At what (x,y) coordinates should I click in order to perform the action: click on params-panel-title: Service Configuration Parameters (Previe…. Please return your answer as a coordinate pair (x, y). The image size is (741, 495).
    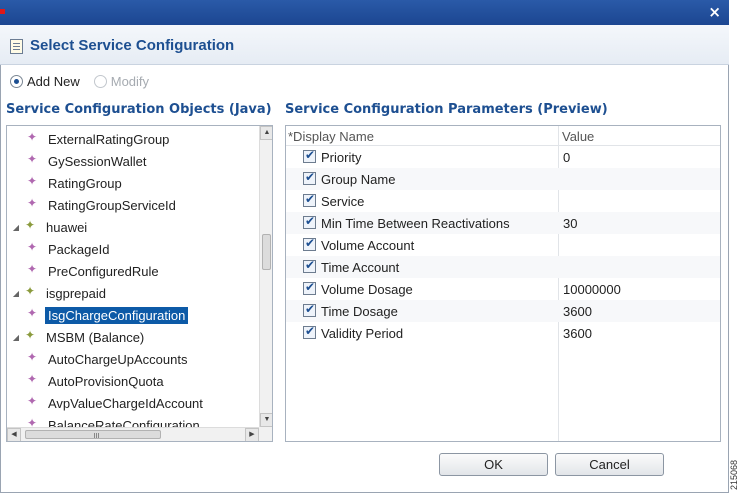
    Looking at the image, I should click on (446, 109).